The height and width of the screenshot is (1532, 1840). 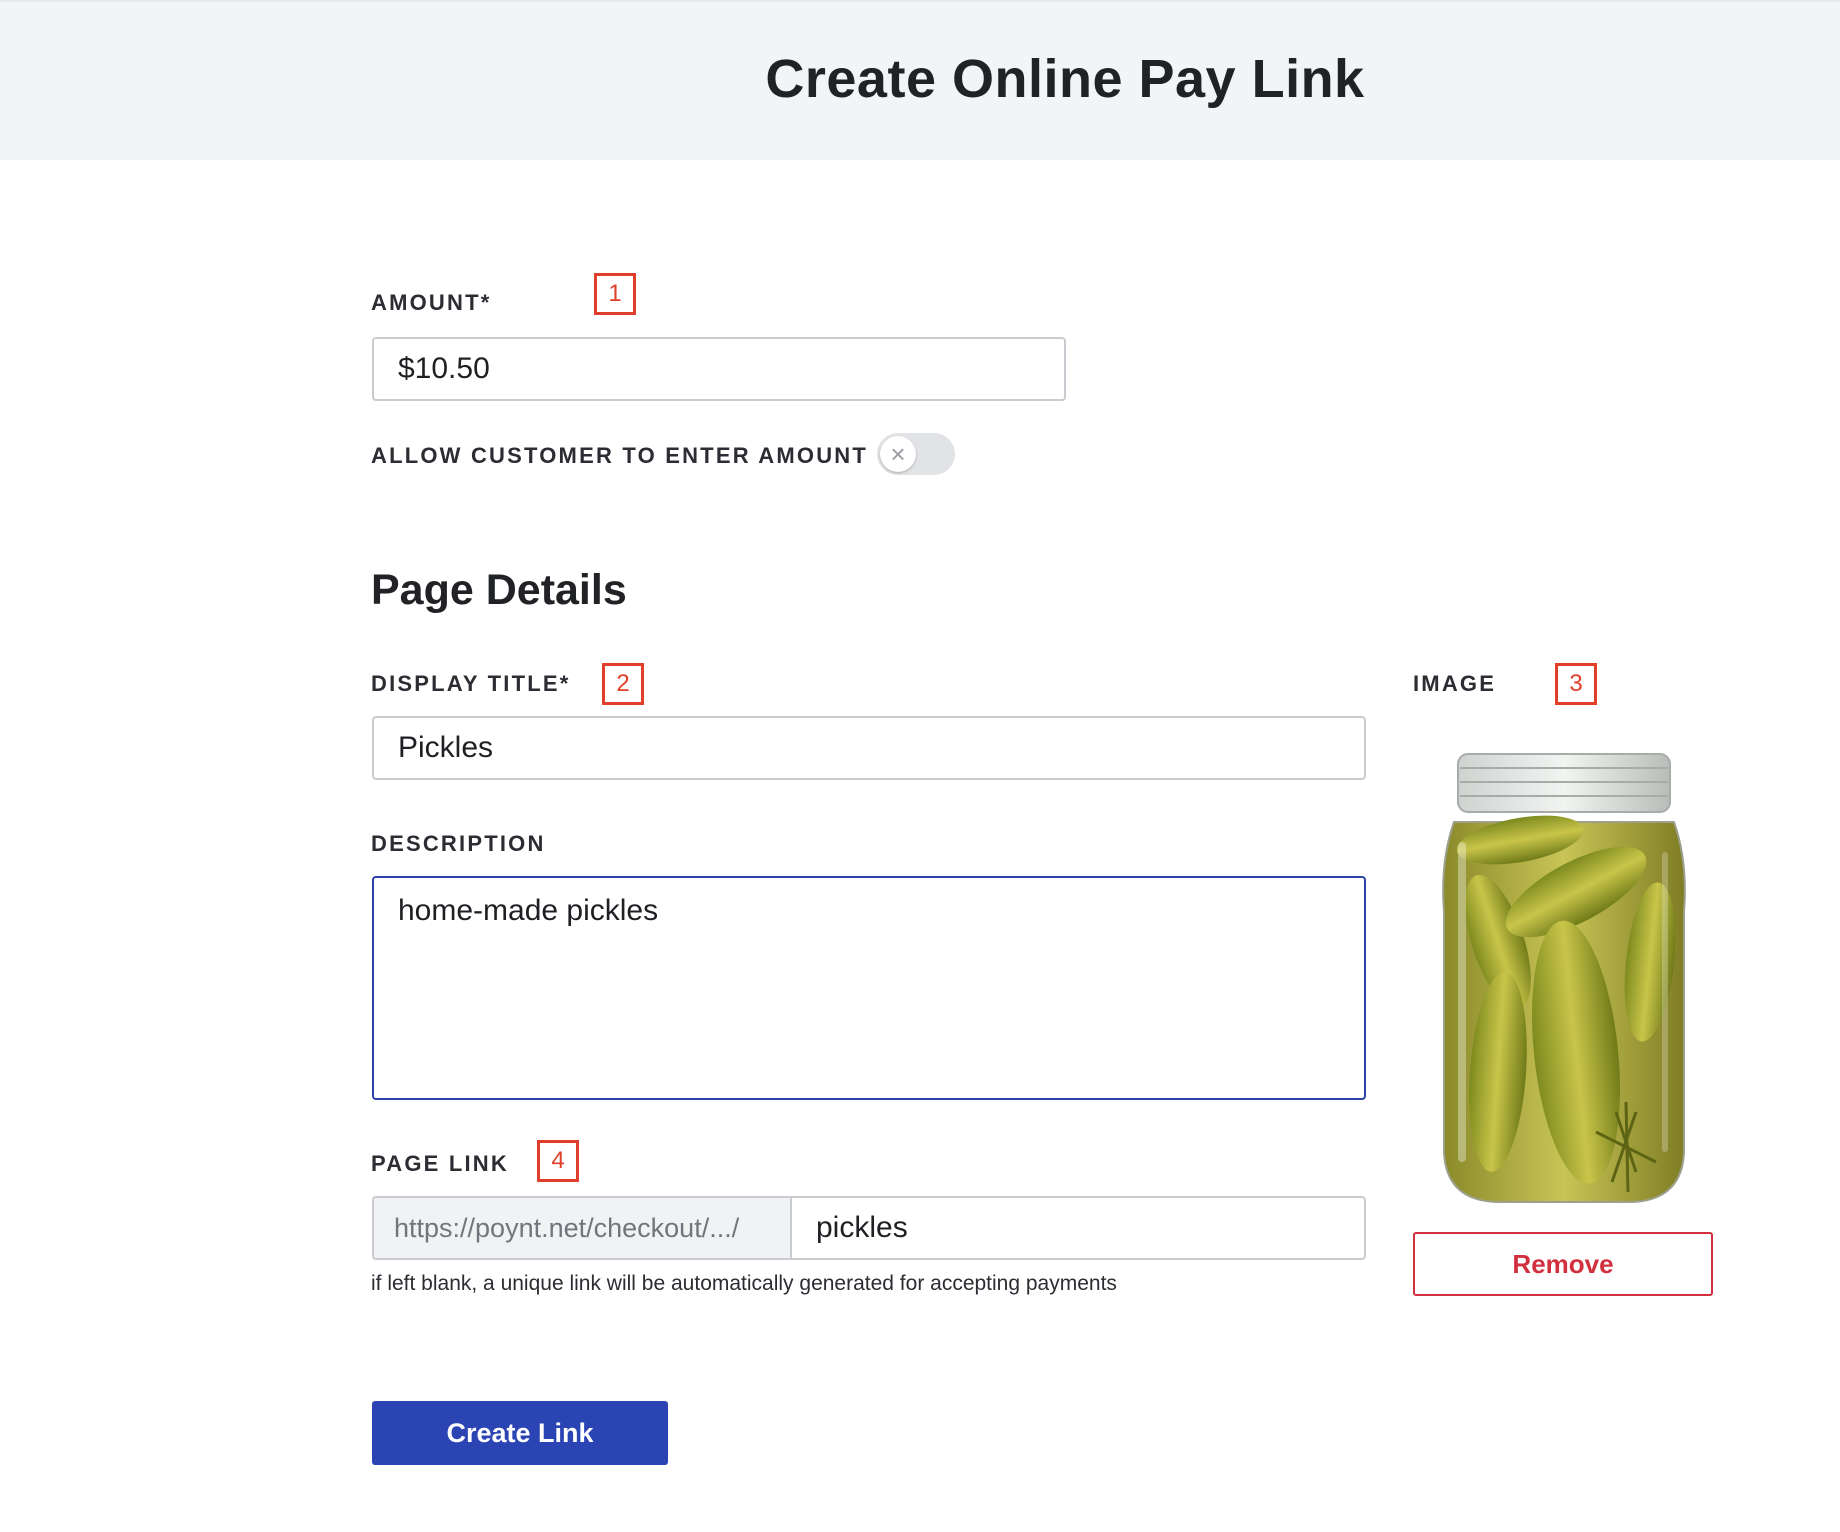 I want to click on page-title: Create Online Pay Link, so click(x=1065, y=79).